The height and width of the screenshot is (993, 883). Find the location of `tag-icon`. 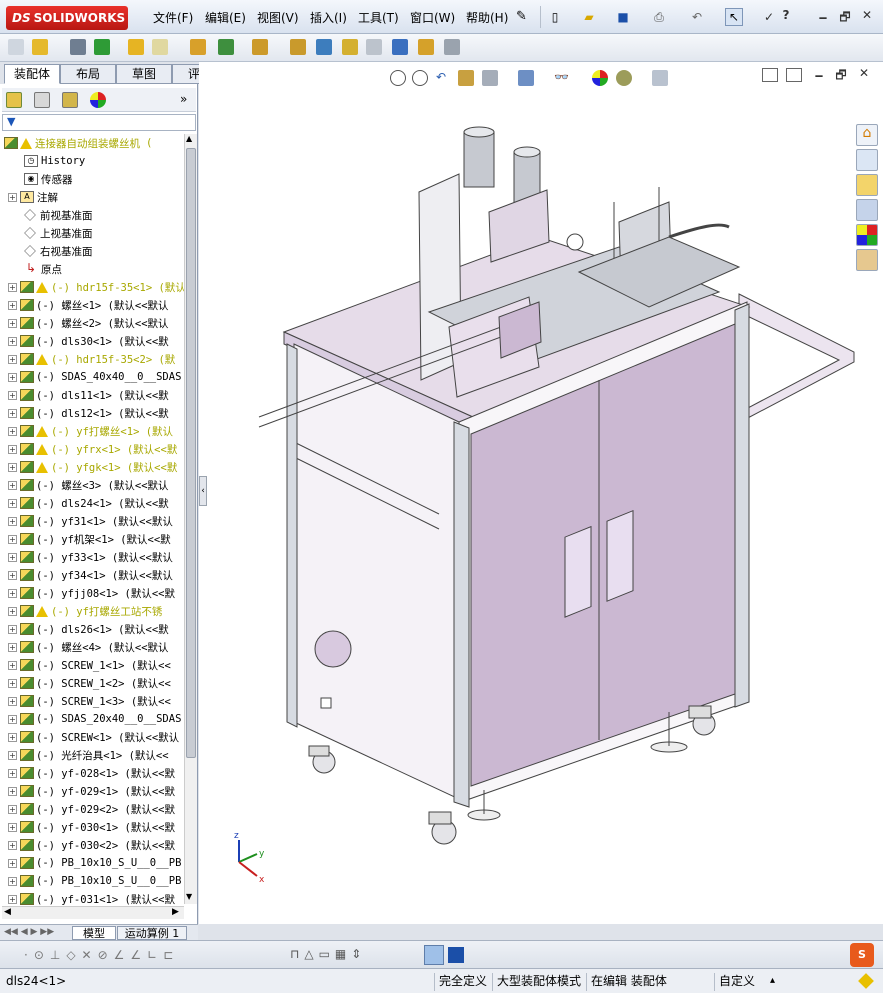

tag-icon is located at coordinates (866, 981).